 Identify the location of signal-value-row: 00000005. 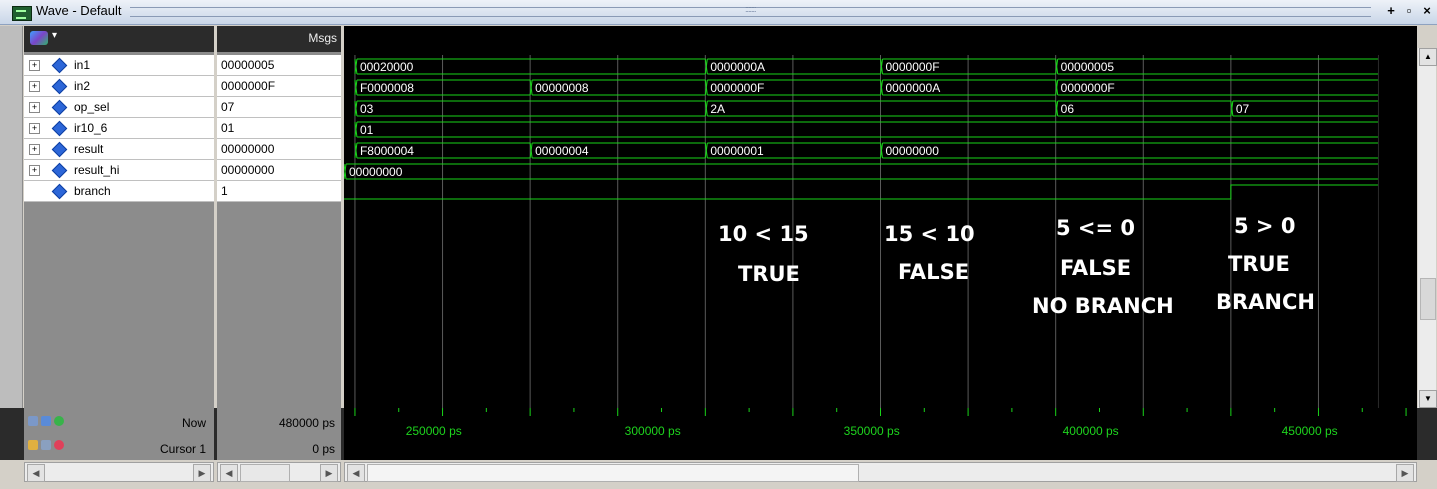
(279, 65).